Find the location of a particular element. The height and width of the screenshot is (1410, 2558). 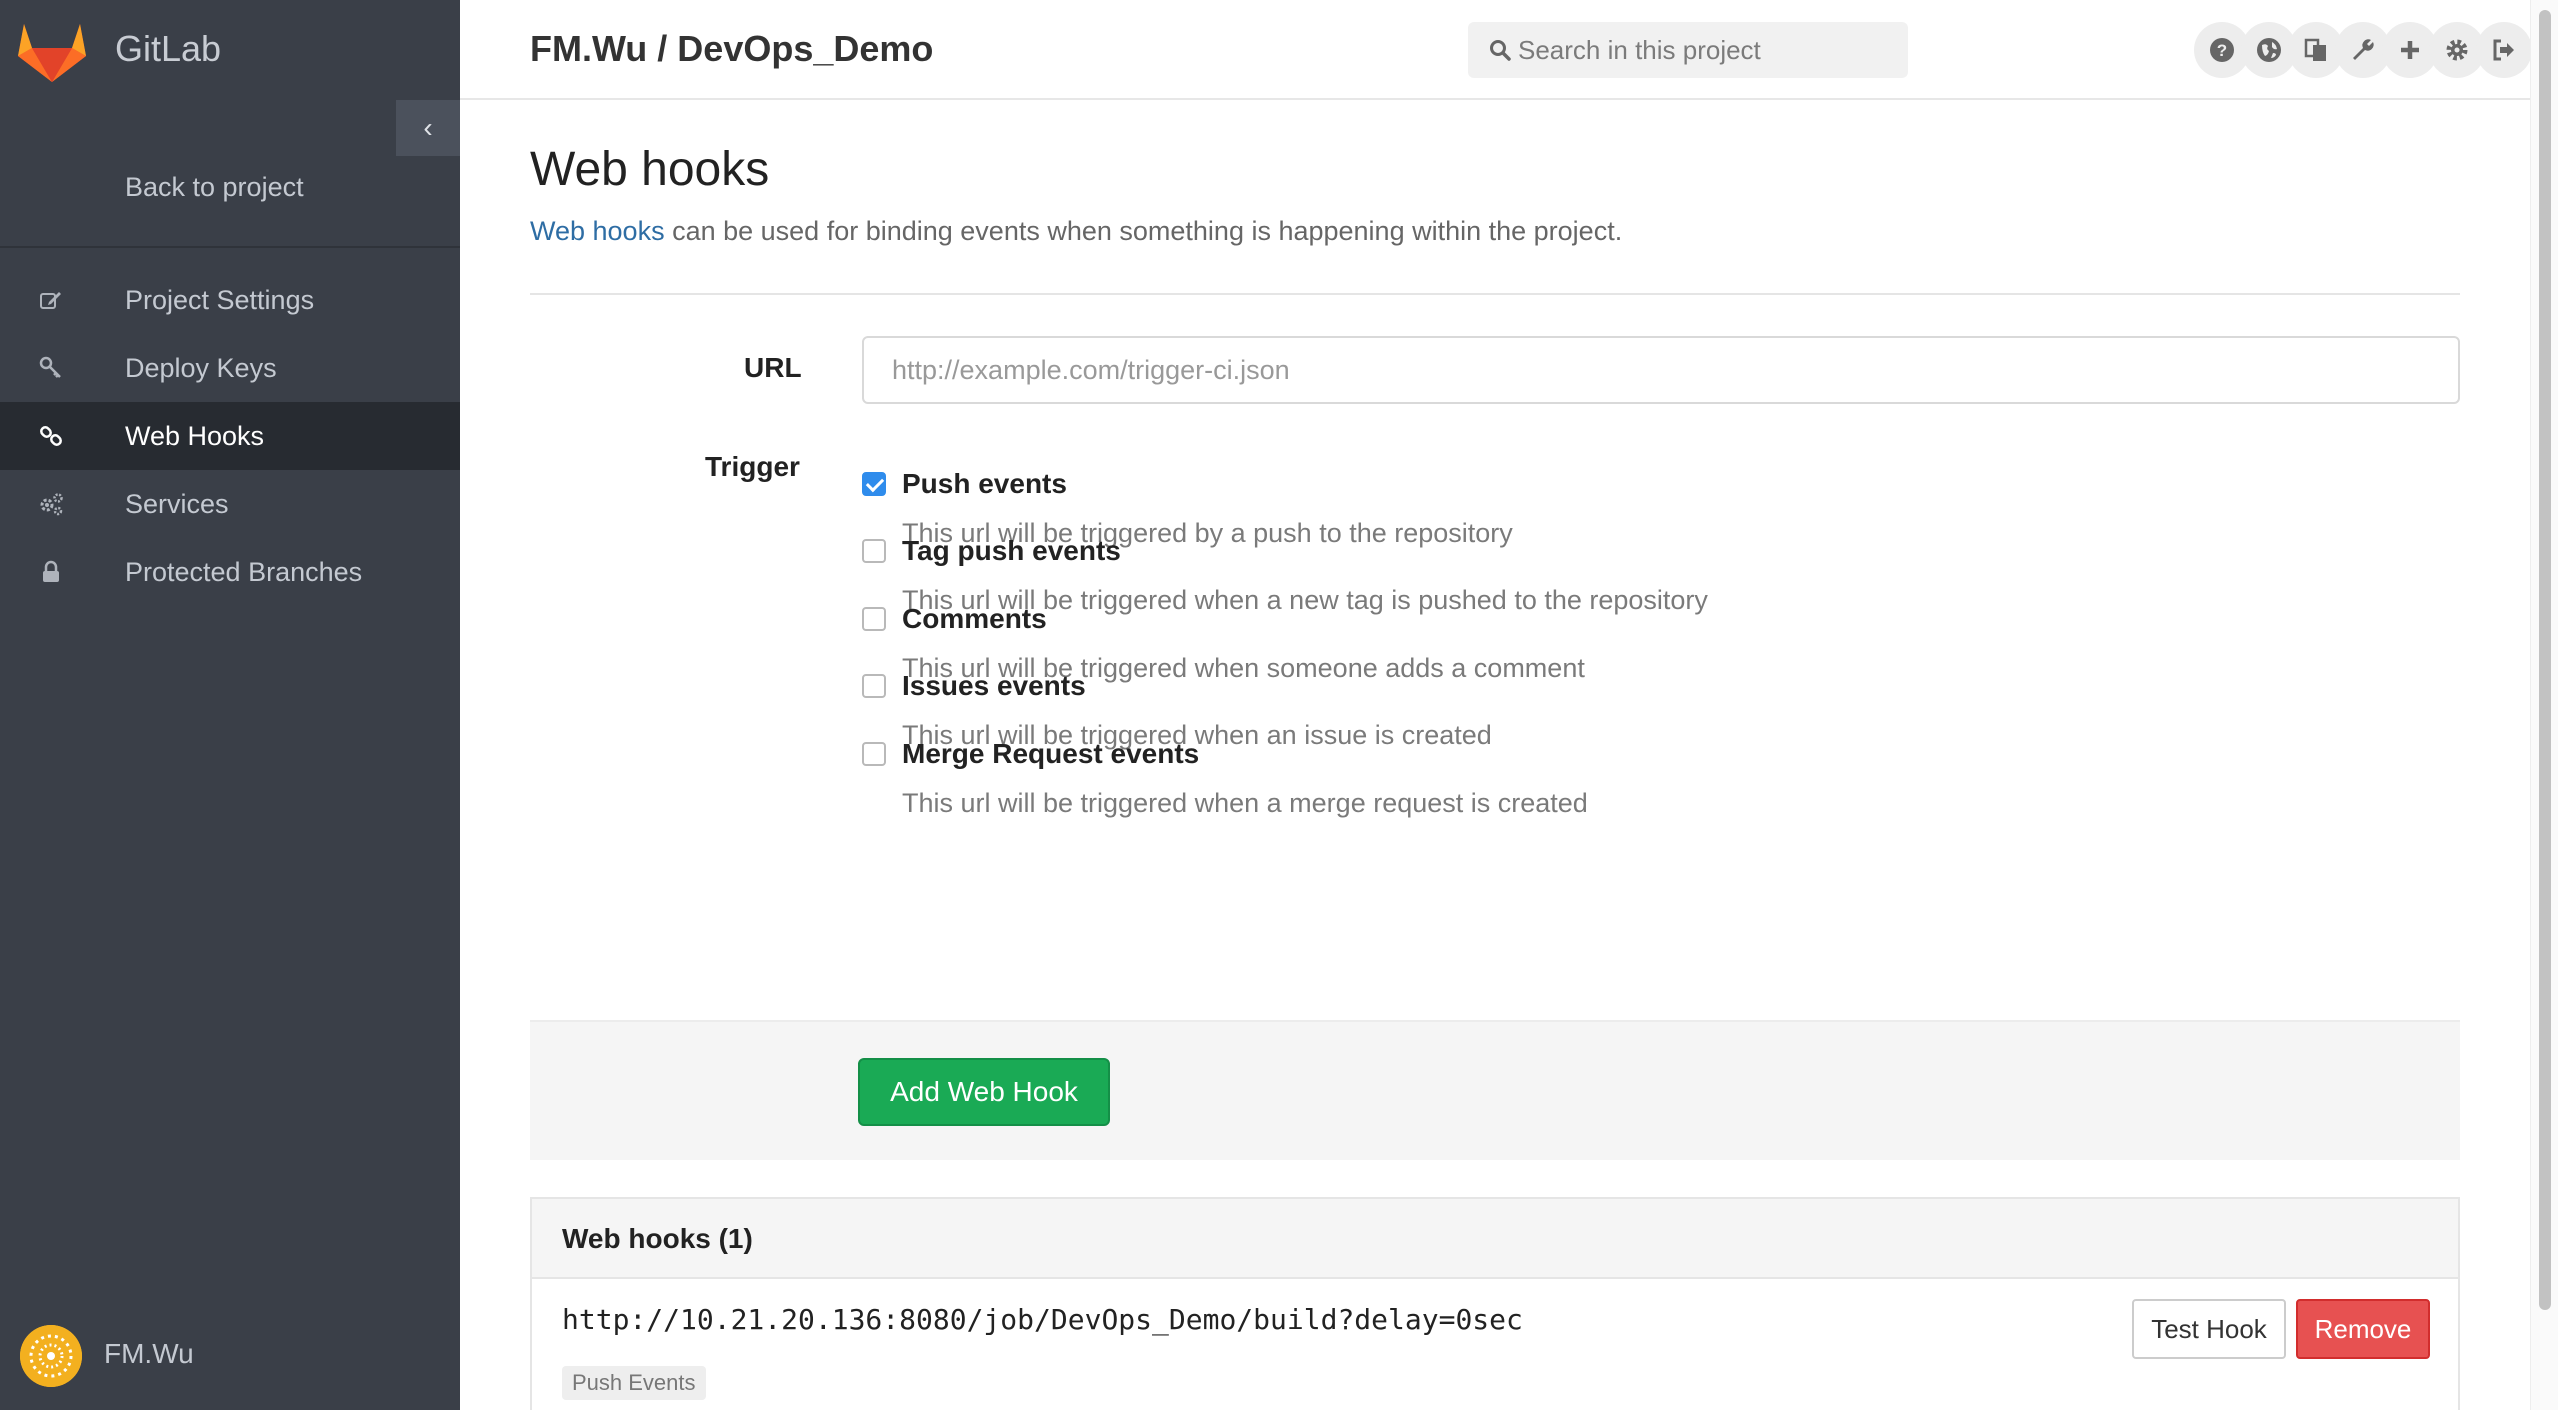

gitlab-logo-icon is located at coordinates (52, 53).